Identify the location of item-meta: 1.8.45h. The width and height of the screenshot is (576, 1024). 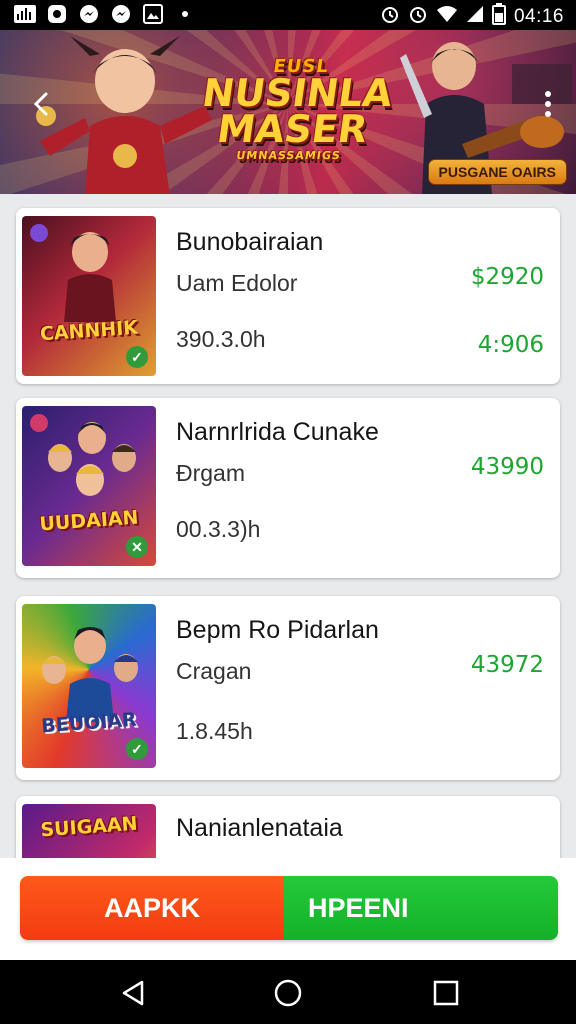
(214, 731).